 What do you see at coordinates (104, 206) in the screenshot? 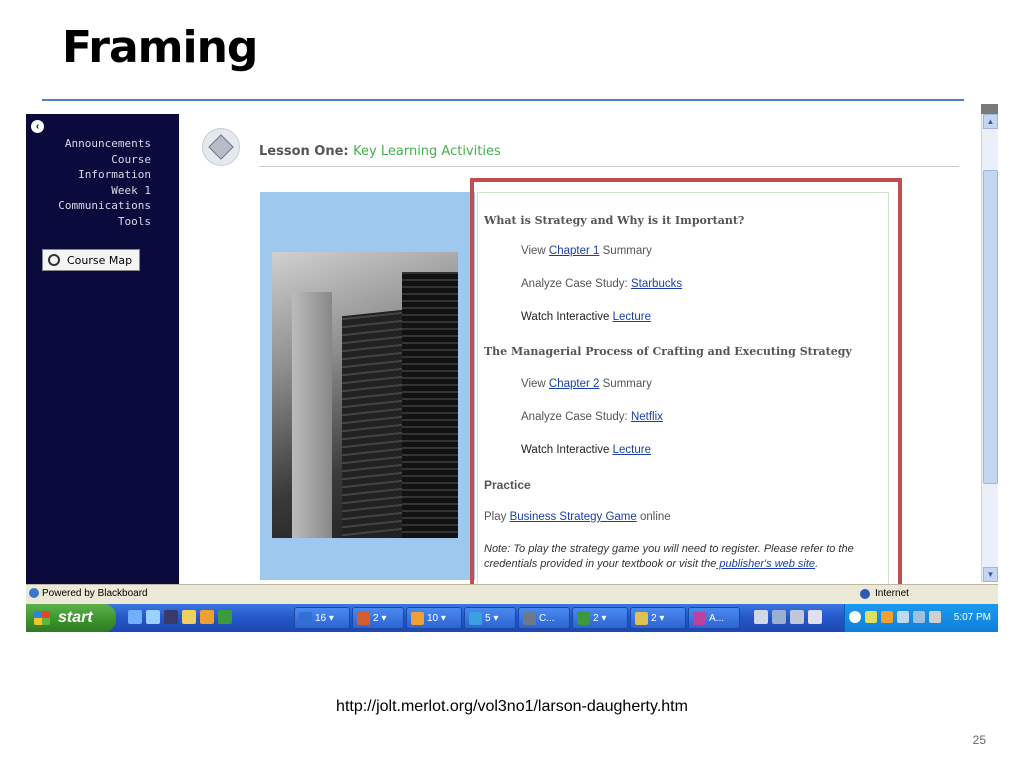
I see `sidebar-item-communications: Communications` at bounding box center [104, 206].